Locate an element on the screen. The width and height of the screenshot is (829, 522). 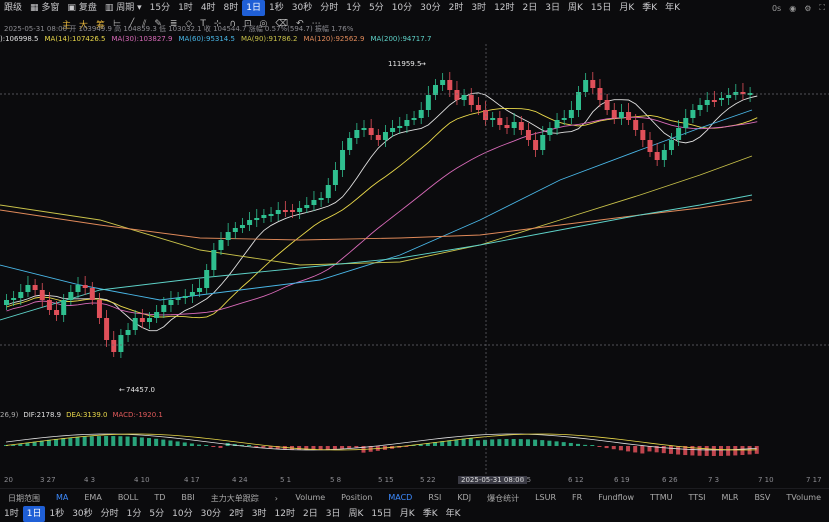
period-label: 周期 is located at coordinates (125, 8).